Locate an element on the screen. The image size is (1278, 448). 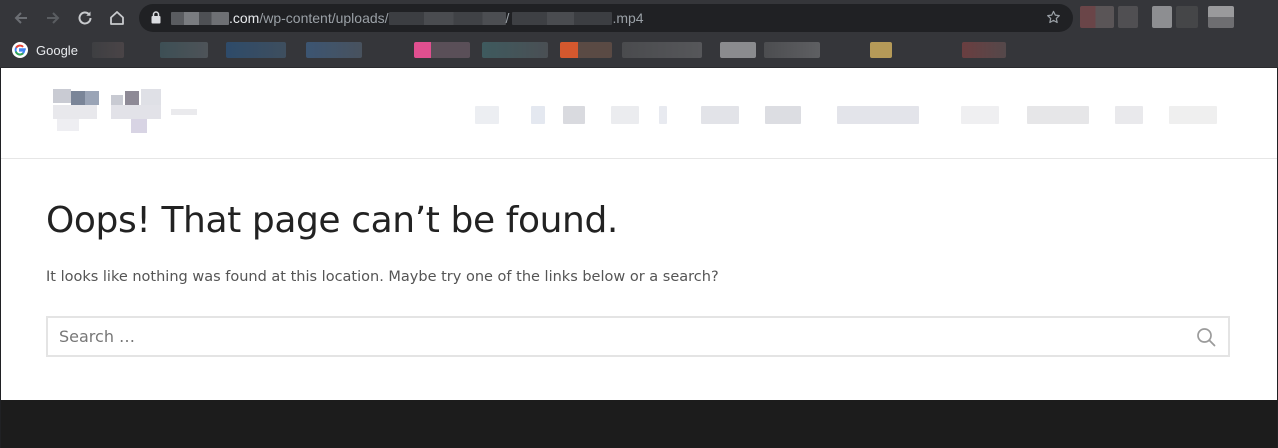
reload-icon is located at coordinates (85, 18).